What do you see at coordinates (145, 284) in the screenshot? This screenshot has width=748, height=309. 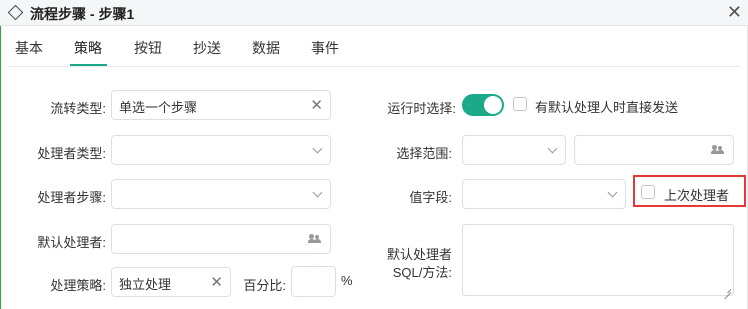 I see `handle-strategy-value: 独立处理` at bounding box center [145, 284].